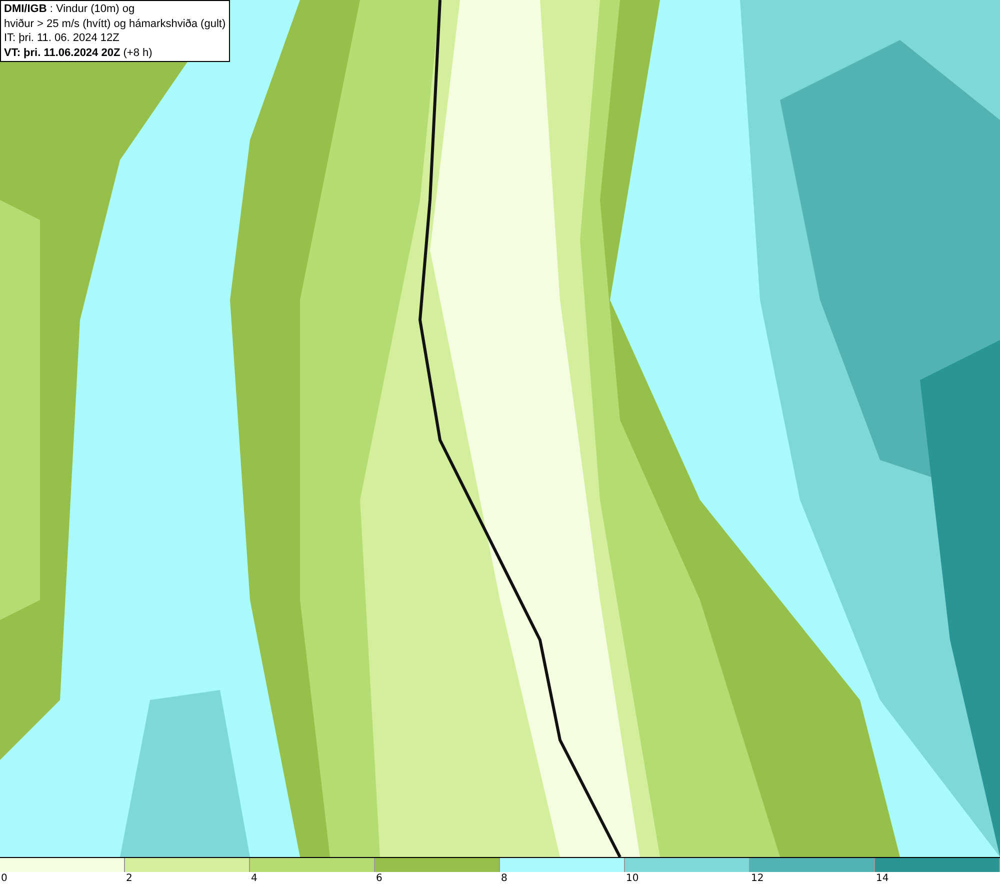 This screenshot has width=1000, height=887. I want to click on legend-label: 12, so click(757, 879).